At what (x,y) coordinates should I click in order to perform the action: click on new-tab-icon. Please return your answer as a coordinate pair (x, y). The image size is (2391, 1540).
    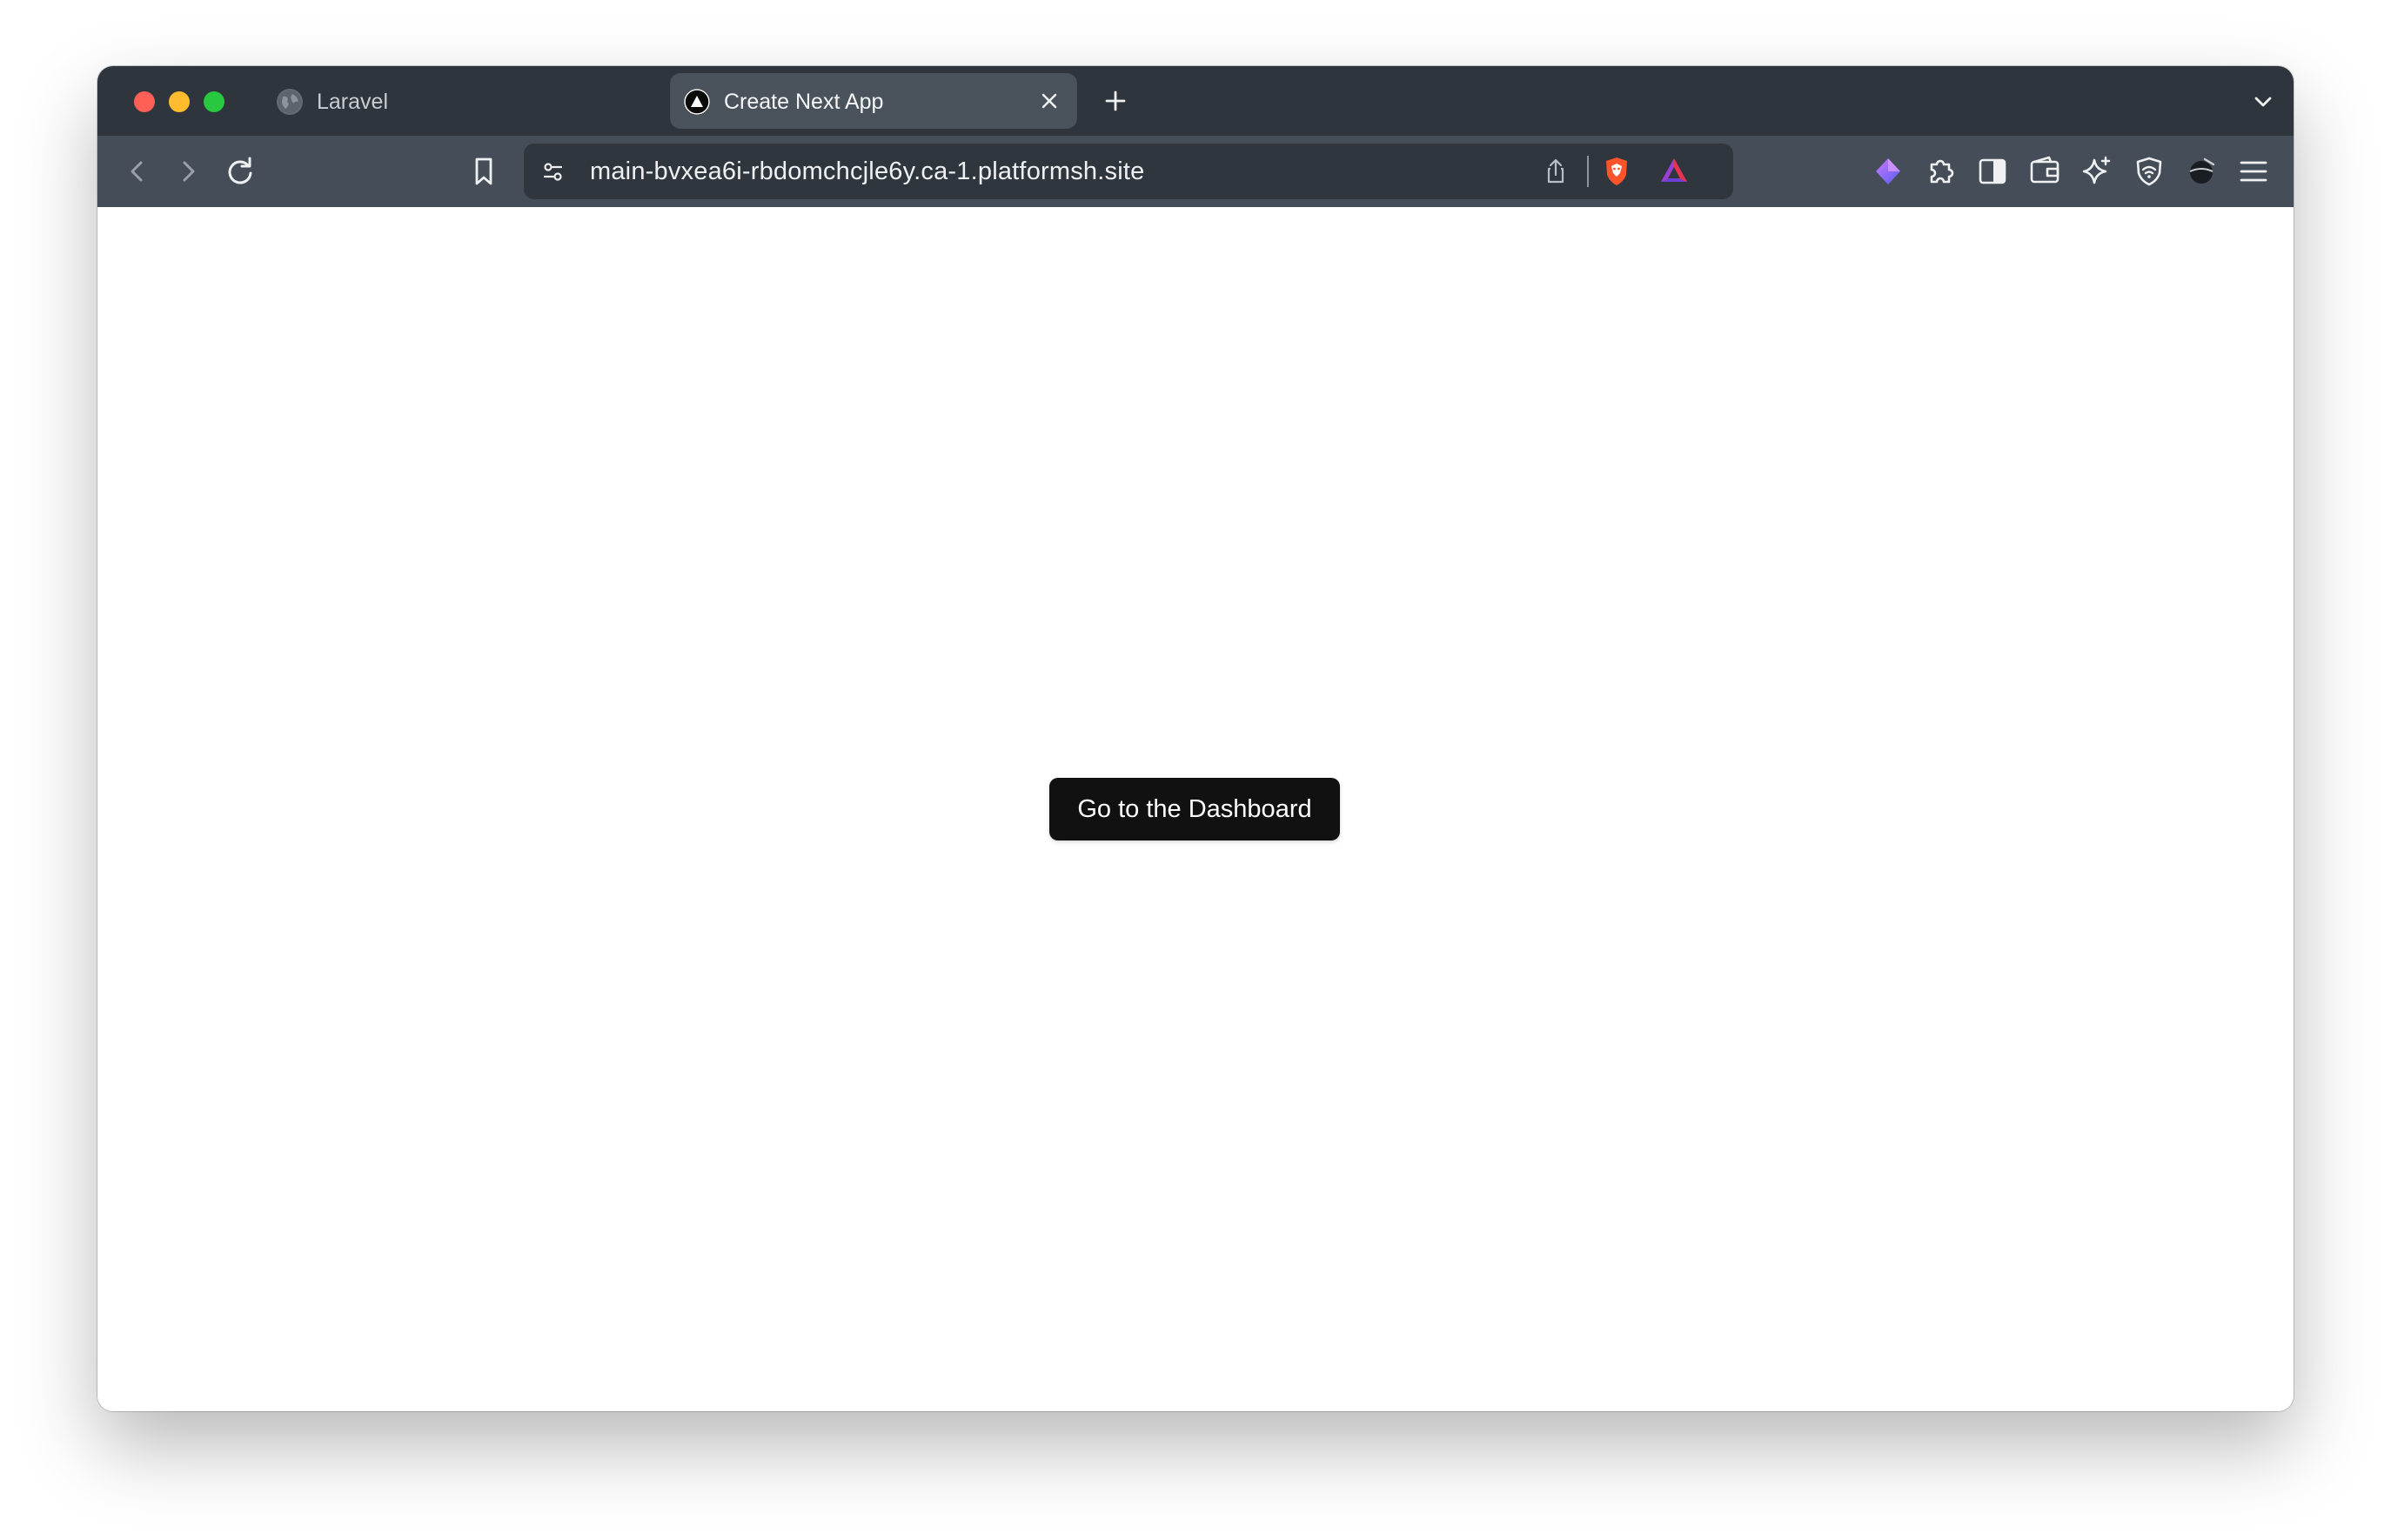
    Looking at the image, I should click on (1115, 101).